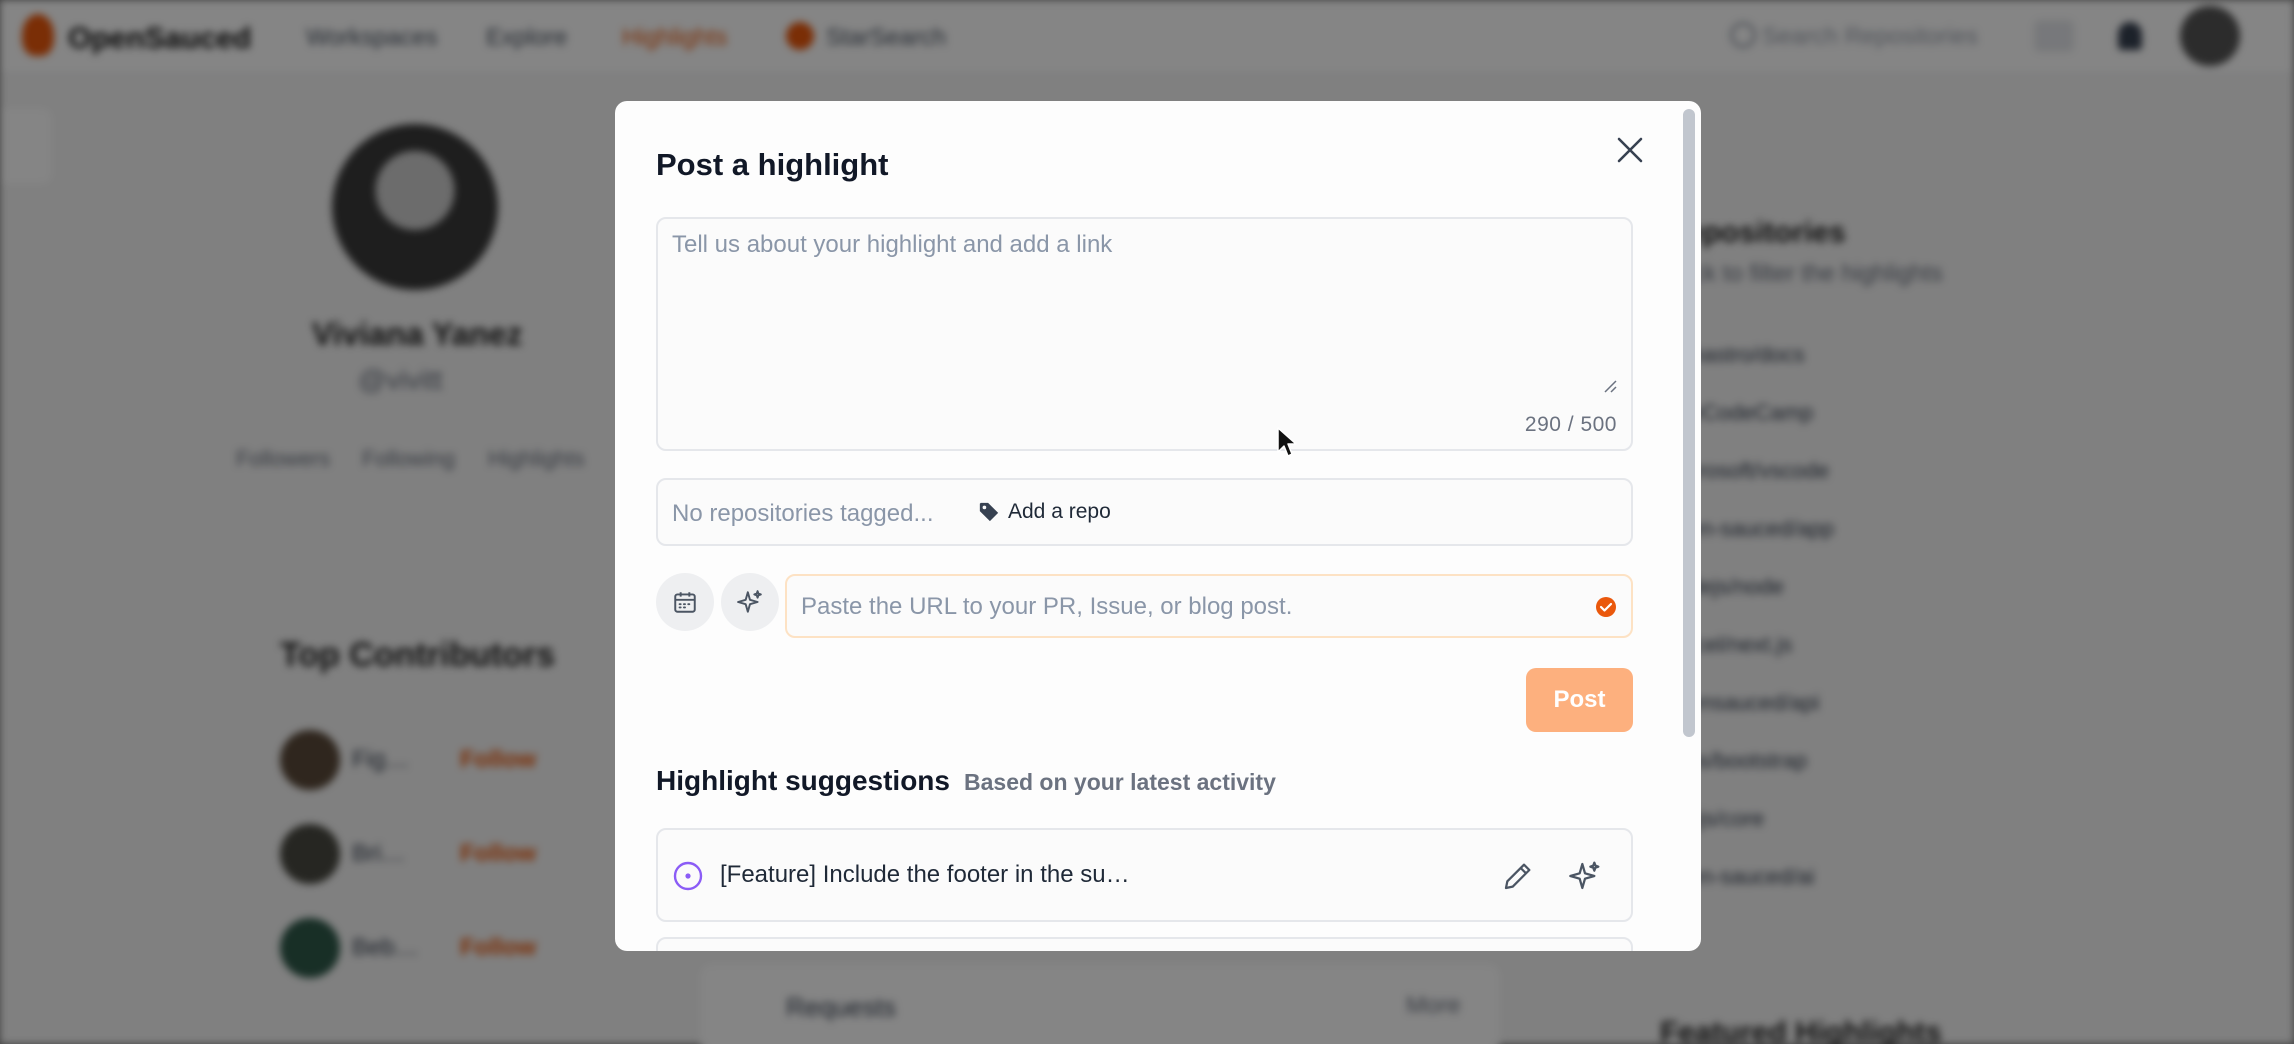 The height and width of the screenshot is (1044, 2294). I want to click on calendar-icon, so click(685, 602).